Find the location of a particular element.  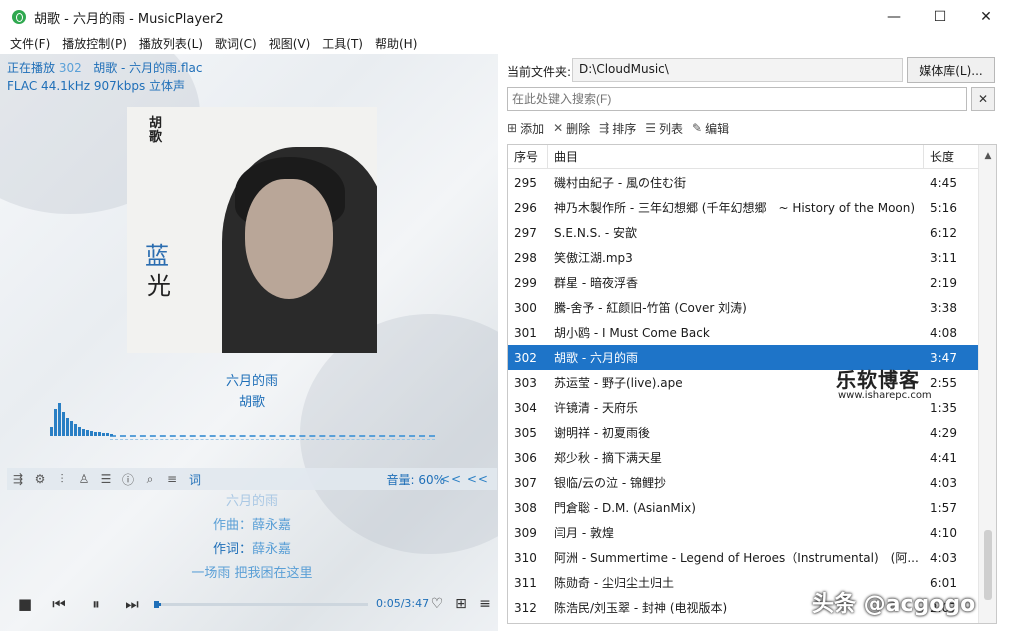

track-title: 许镜清 - 天府乐 is located at coordinates (736, 407).